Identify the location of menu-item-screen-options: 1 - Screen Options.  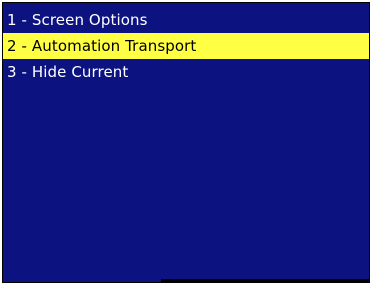
(186, 20).